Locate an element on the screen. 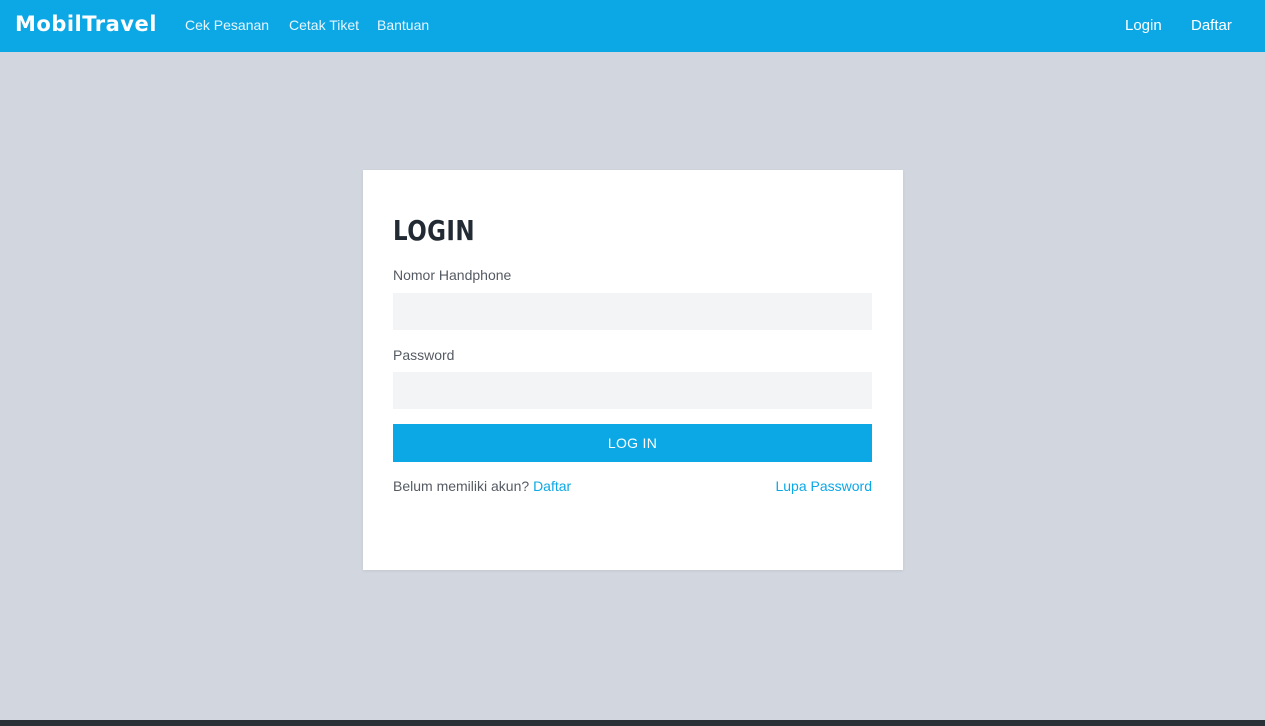 This screenshot has height=726, width=1265. password-label: Password is located at coordinates (424, 355).